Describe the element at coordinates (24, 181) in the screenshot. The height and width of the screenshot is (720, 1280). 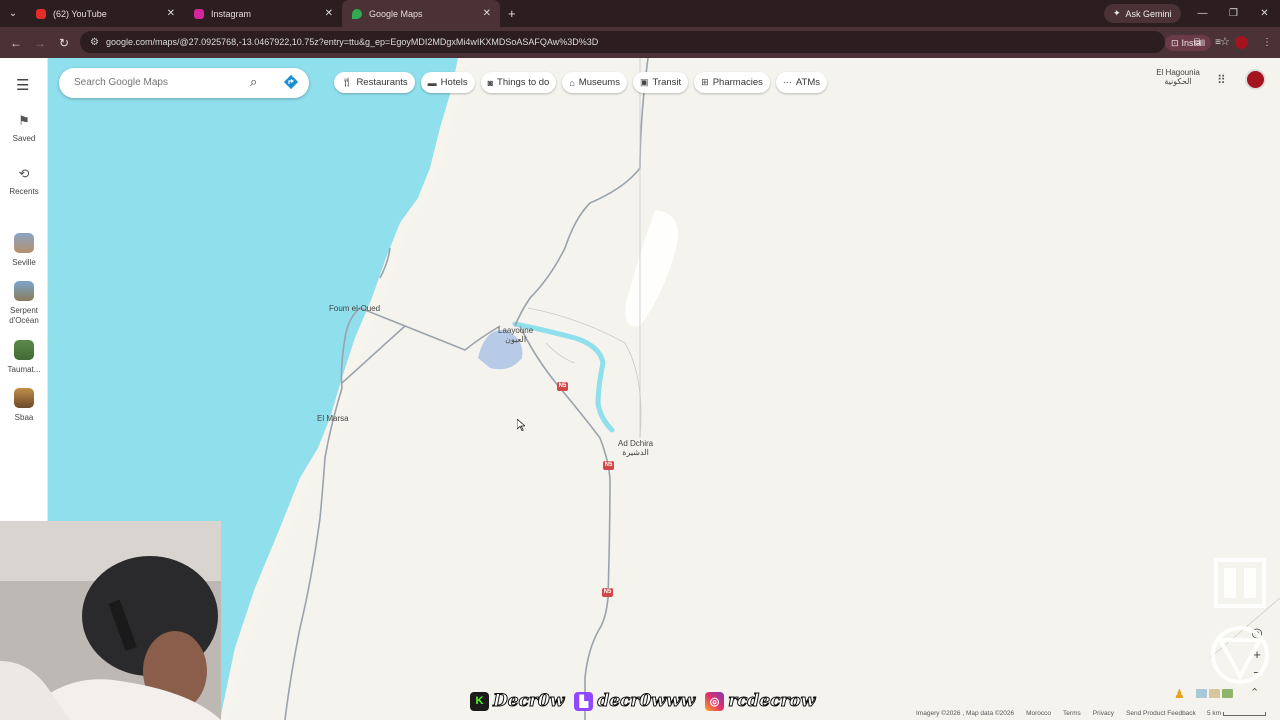
I see `recents-button: ⟲ Recents` at that location.